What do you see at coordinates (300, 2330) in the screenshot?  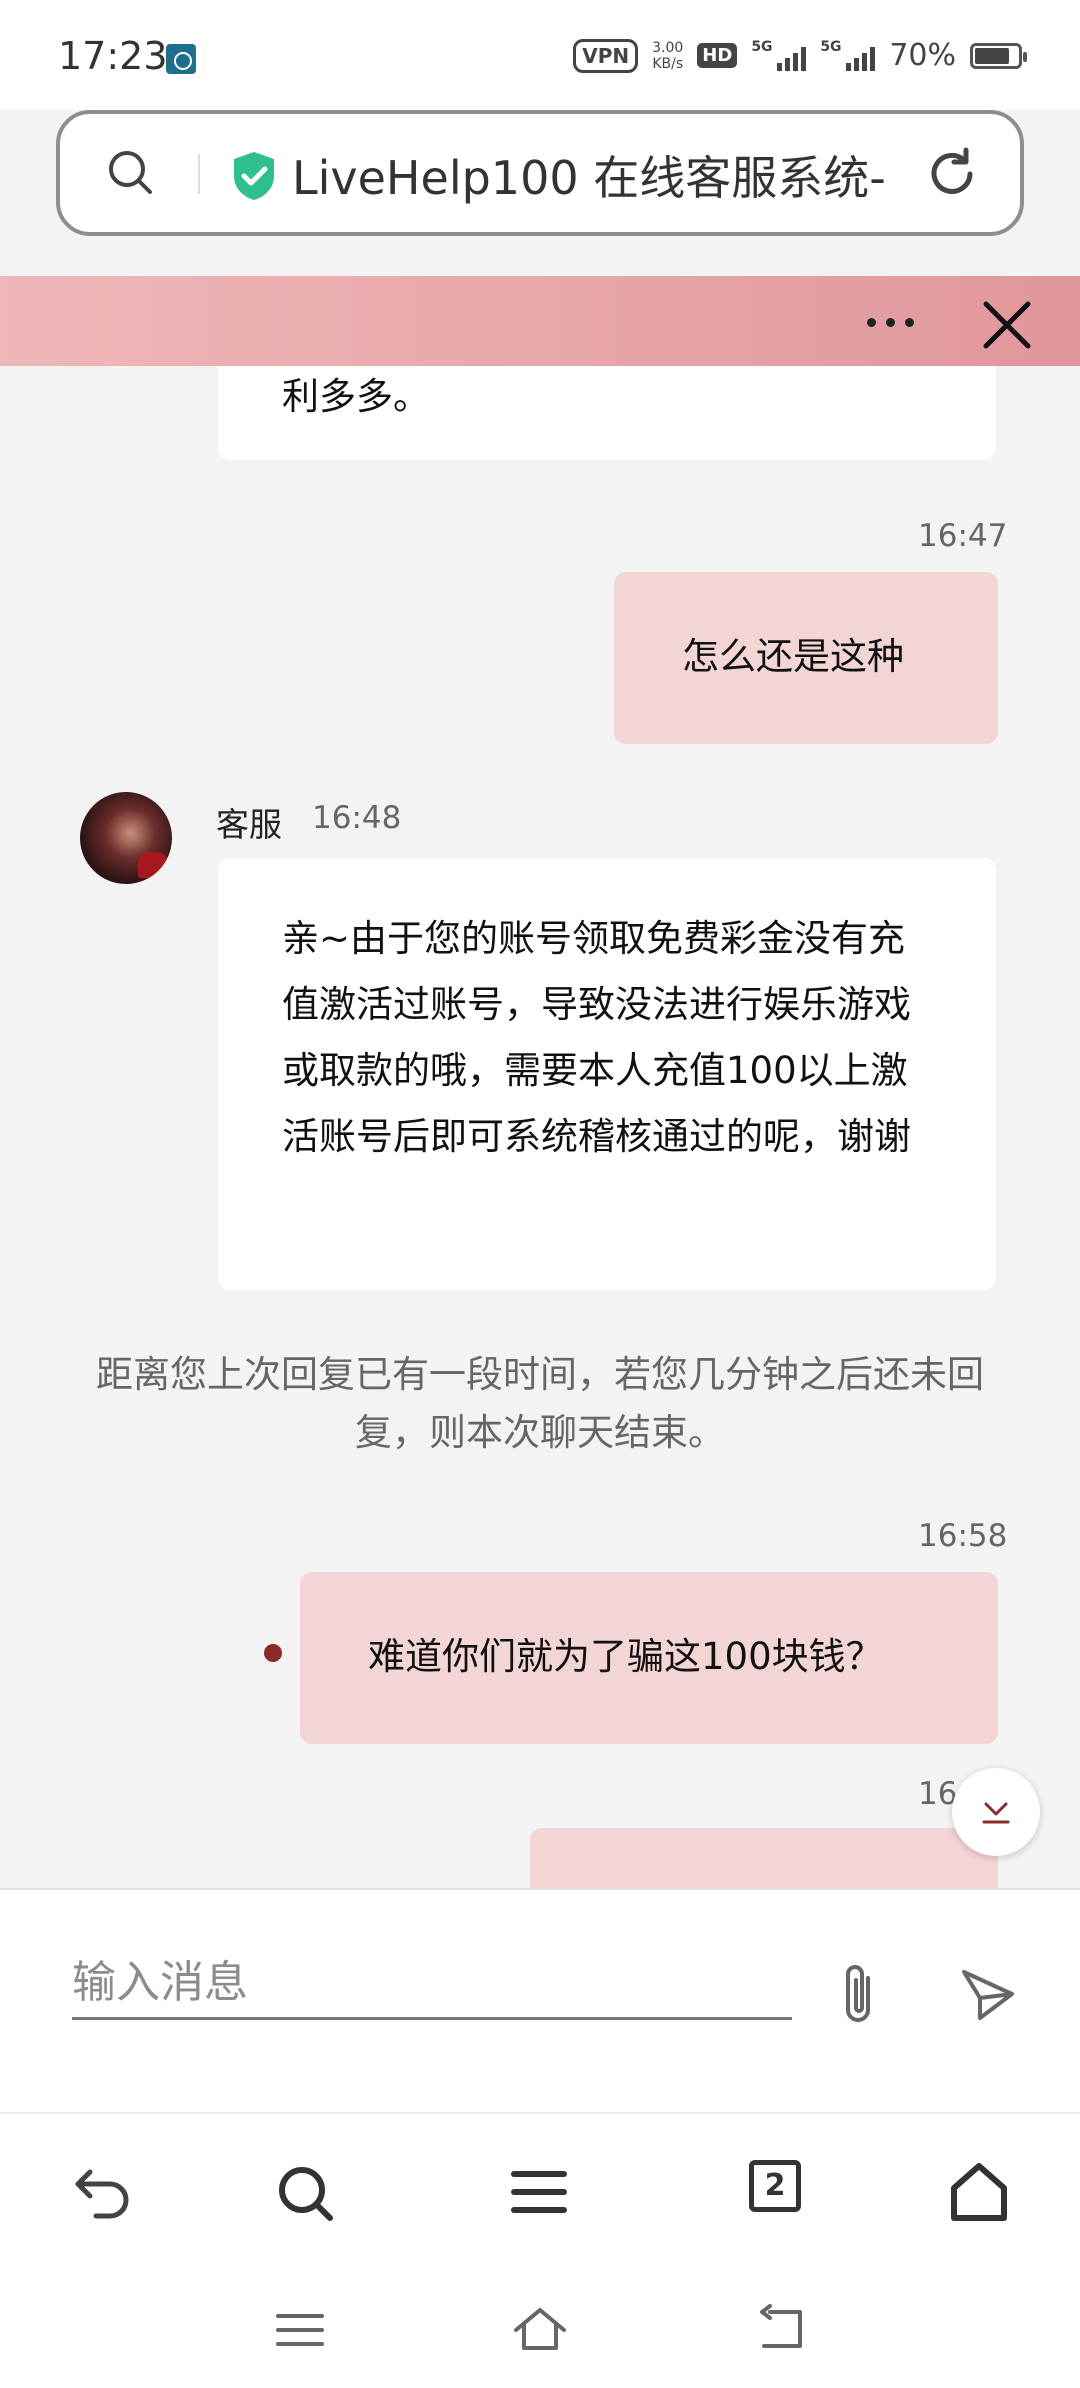 I see `recent-apps-icon` at bounding box center [300, 2330].